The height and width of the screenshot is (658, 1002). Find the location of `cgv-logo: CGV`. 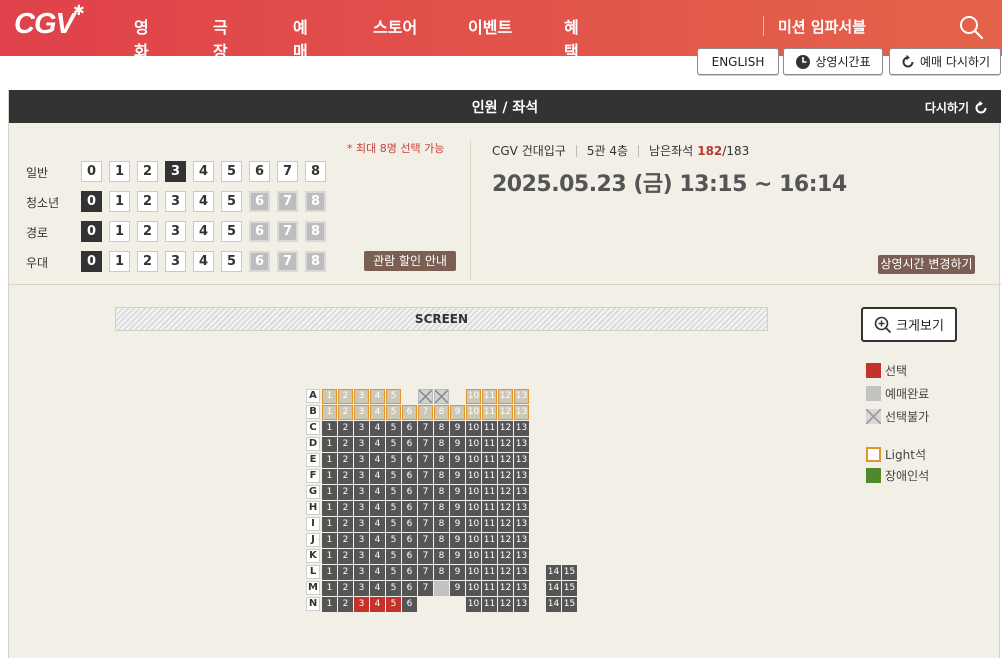

cgv-logo: CGV is located at coordinates (44, 24).